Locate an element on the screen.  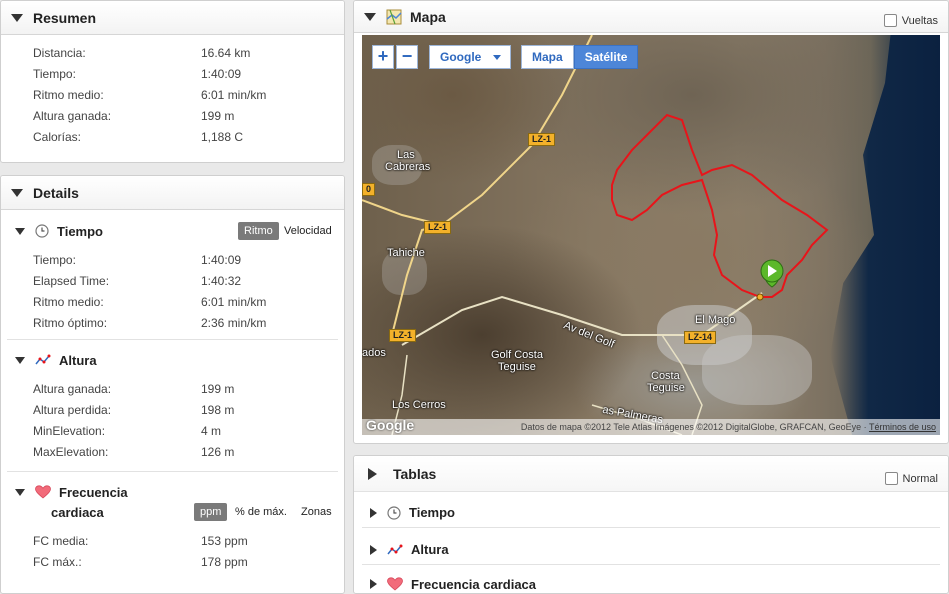
map-type-switch: Mapa Satélite is located at coordinates (580, 57).